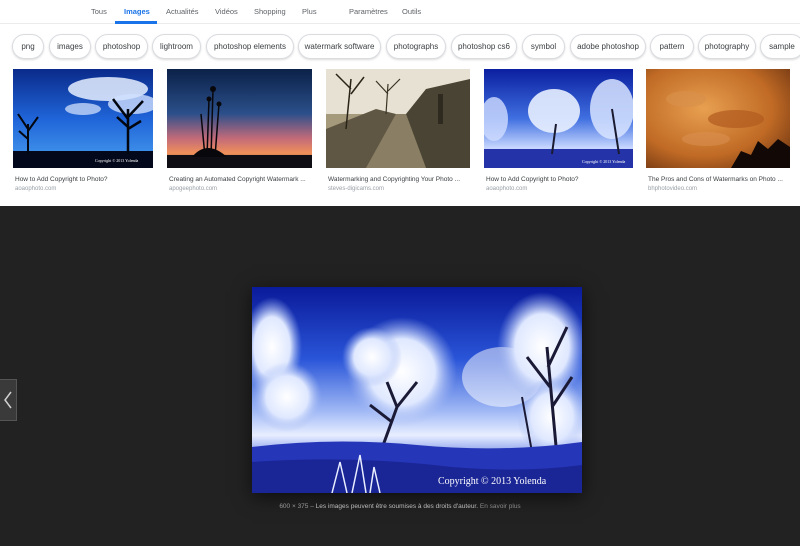 The width and height of the screenshot is (800, 546). Describe the element at coordinates (672, 46) in the screenshot. I see `chip-pattern: pattern` at that location.